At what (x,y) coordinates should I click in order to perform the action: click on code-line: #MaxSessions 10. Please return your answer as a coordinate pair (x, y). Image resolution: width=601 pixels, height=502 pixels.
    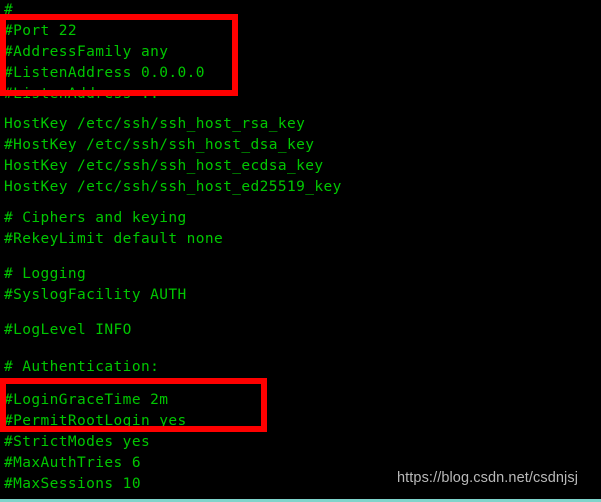
    Looking at the image, I should click on (72, 484).